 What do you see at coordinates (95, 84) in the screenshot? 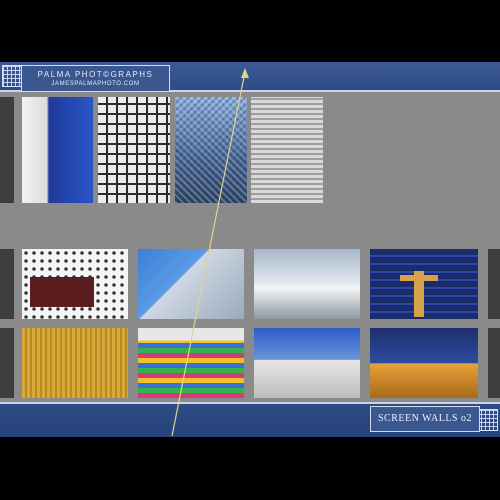
I see `brand-website: JAMESPALMAPHOTO.COM` at bounding box center [95, 84].